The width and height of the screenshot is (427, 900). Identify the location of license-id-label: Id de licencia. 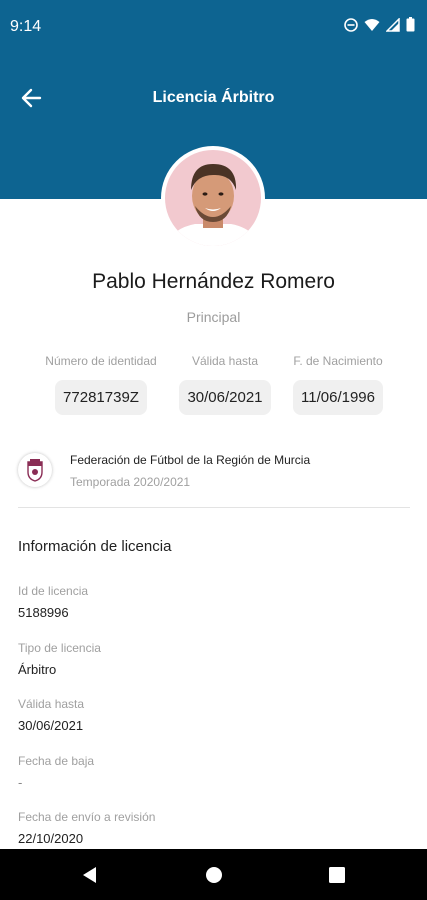
(53, 591).